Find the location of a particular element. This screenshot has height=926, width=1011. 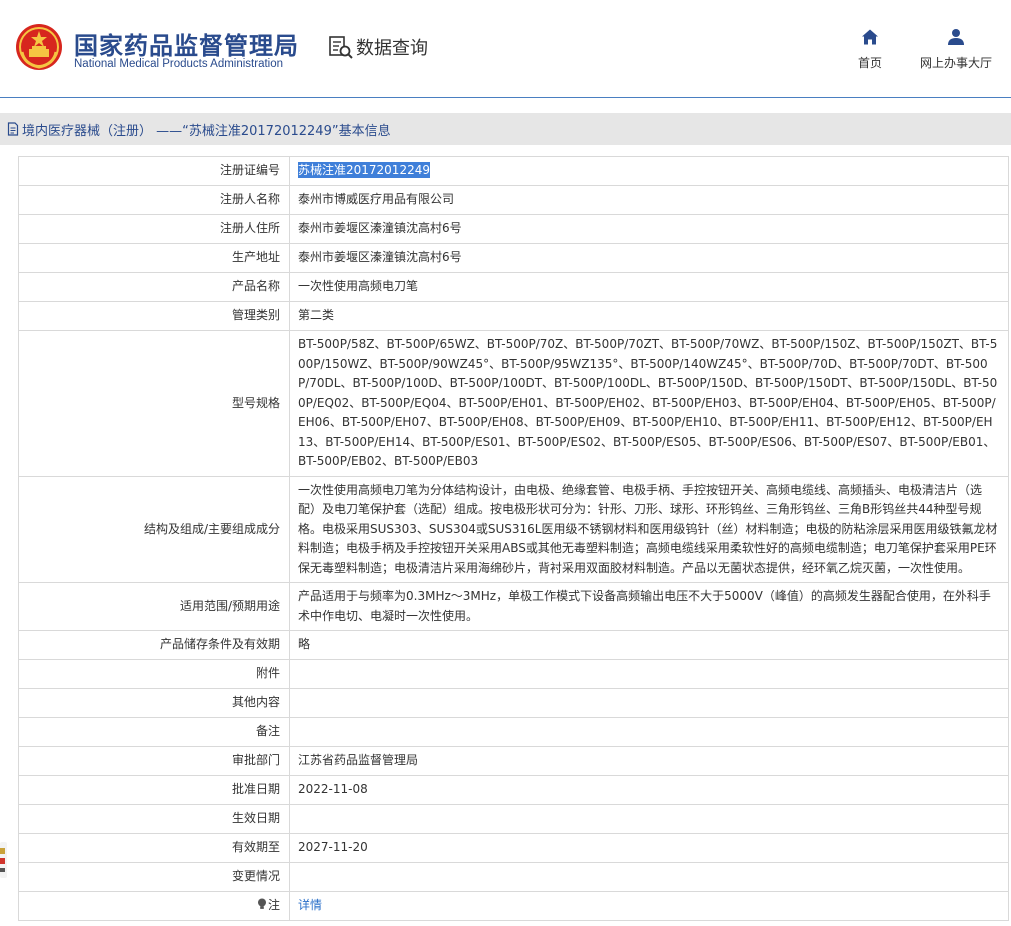

field-label: 生效日期 is located at coordinates (154, 819).